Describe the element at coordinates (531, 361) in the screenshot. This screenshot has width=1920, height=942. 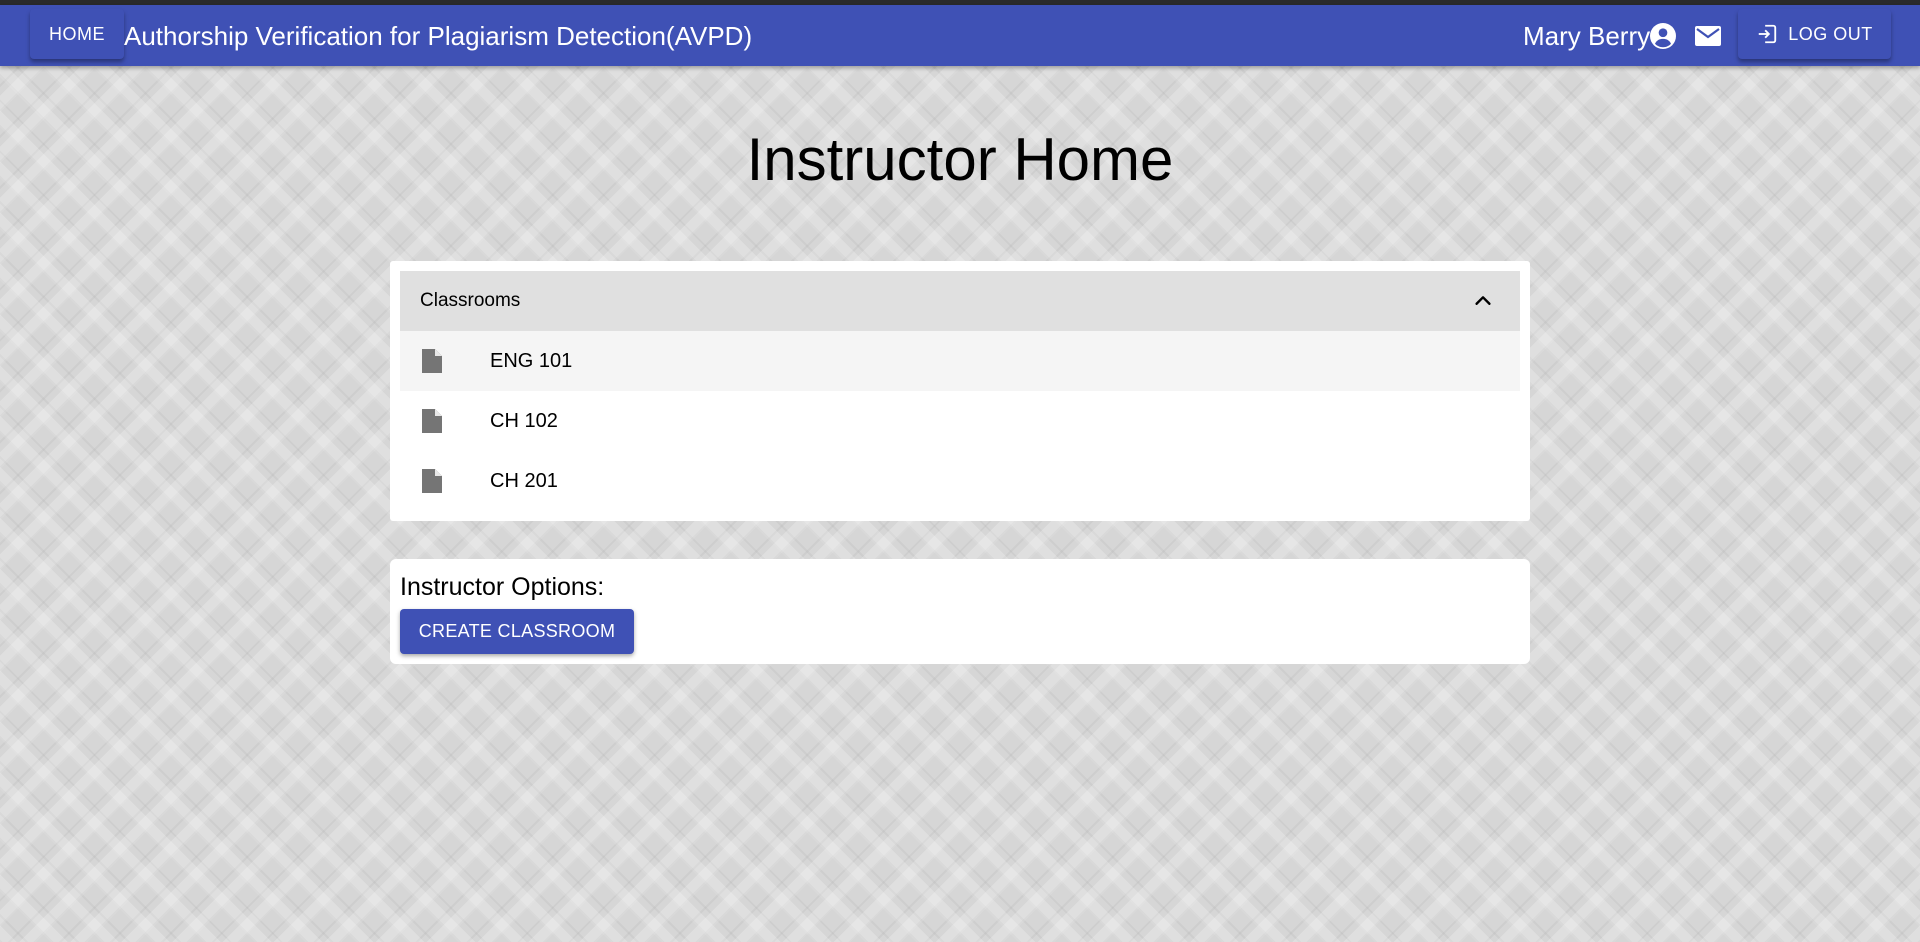
I see `classroom-label: ENG 101` at that location.